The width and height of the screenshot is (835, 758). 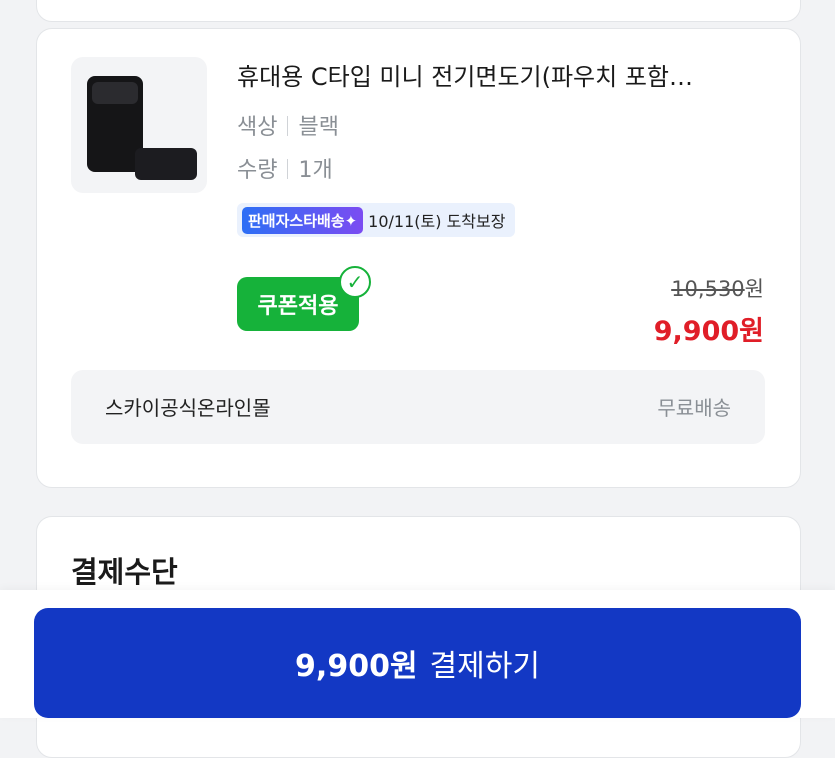 I want to click on delivery-guarantee: 판매자스타배송✦ 10/11(토) 도착보장, so click(x=376, y=220).